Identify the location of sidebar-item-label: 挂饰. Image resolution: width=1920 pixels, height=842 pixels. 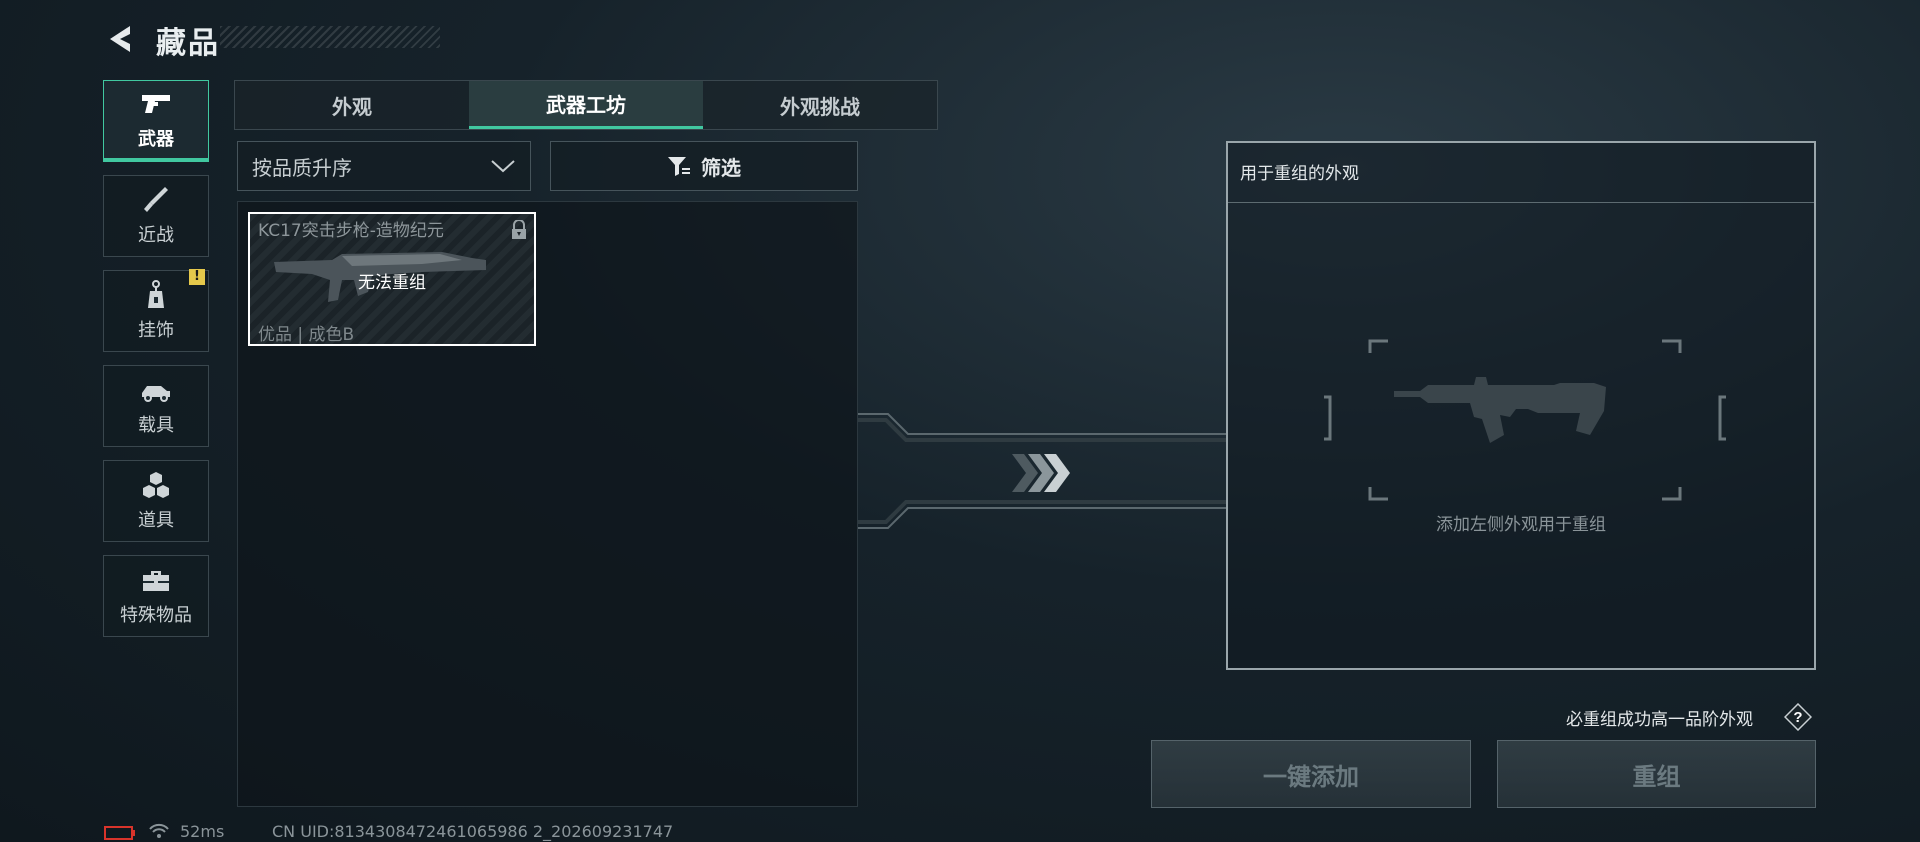
(156, 330).